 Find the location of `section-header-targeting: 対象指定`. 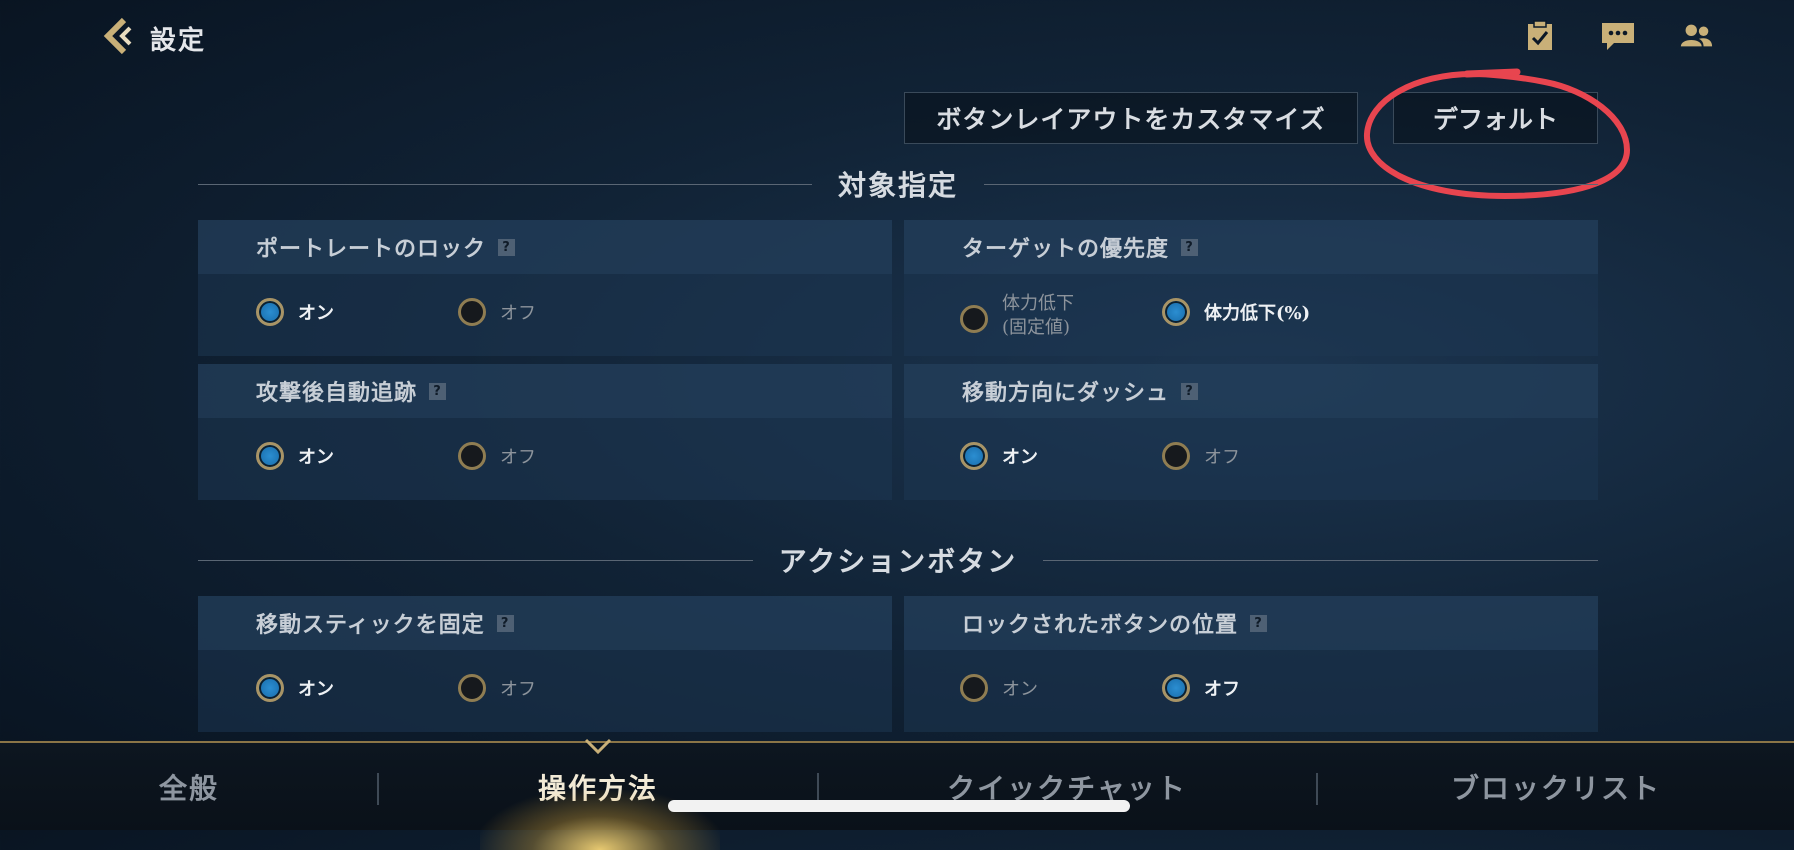

section-header-targeting: 対象指定 is located at coordinates (898, 184).